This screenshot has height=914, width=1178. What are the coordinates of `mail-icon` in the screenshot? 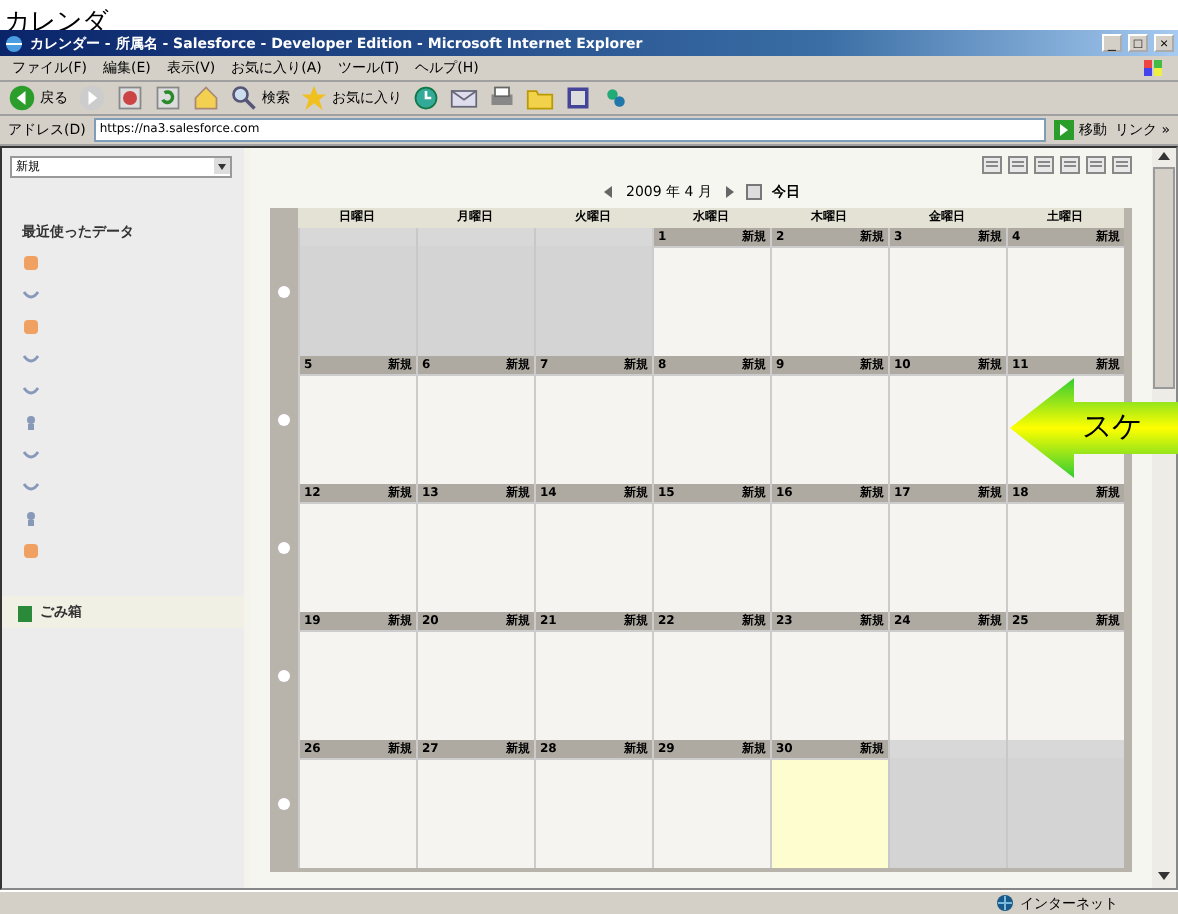 It's located at (464, 98).